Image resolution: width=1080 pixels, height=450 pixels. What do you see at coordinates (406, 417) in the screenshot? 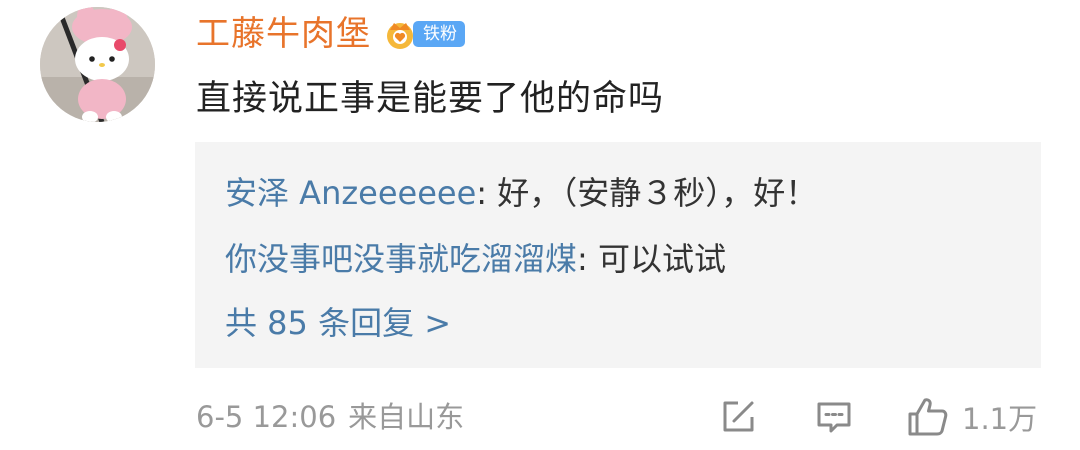
I see `comment-location: 来自山东` at bounding box center [406, 417].